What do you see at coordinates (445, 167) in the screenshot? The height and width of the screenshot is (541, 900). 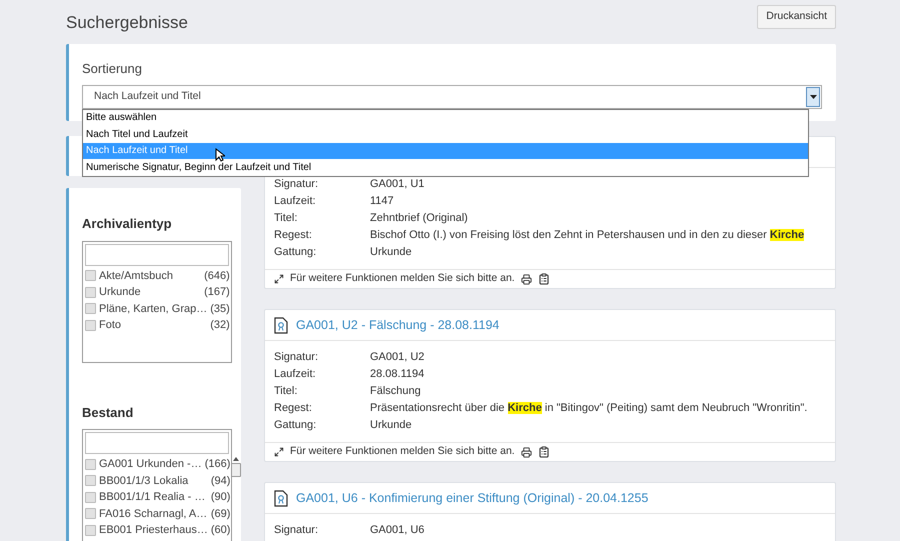 I see `sort-option: Numerische Signatur, Beginn der Laufzeit und Titel` at bounding box center [445, 167].